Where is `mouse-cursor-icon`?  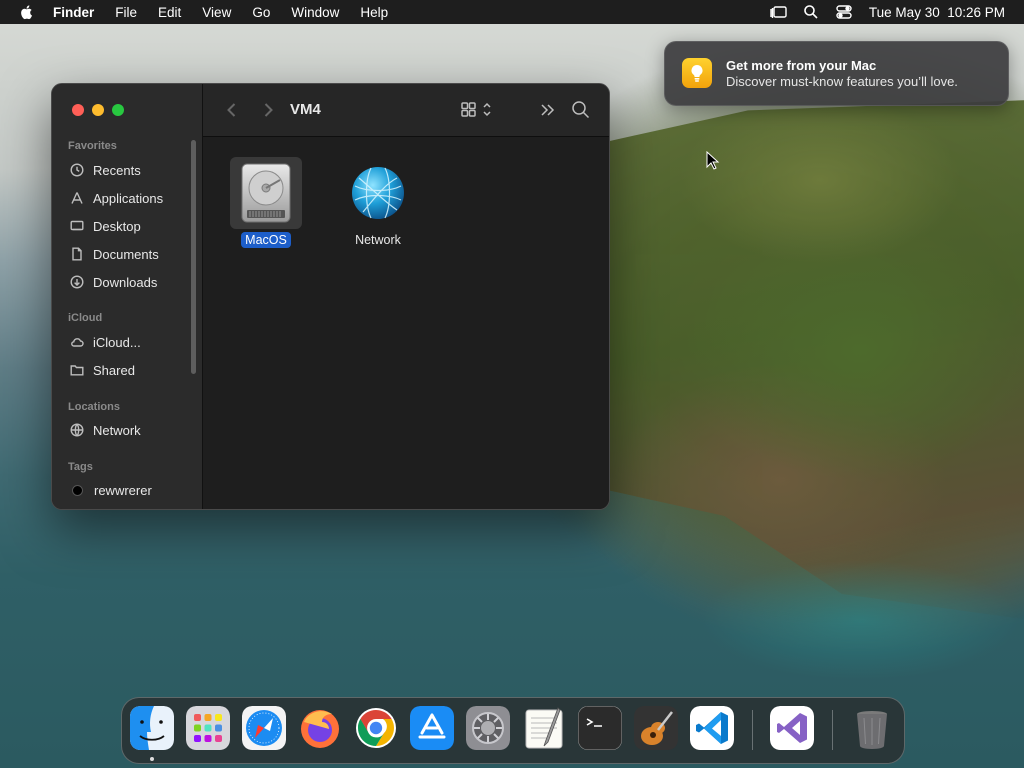 mouse-cursor-icon is located at coordinates (713, 160).